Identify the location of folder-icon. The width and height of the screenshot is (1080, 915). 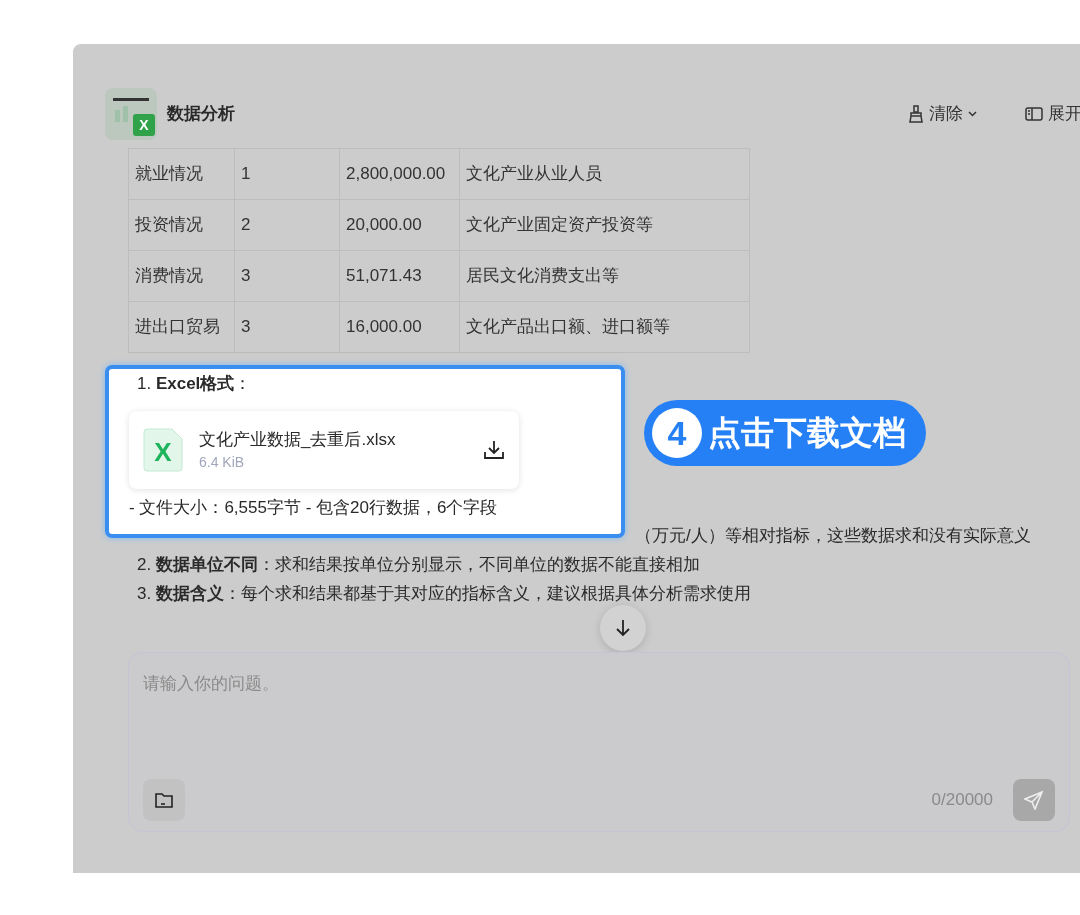
(164, 800).